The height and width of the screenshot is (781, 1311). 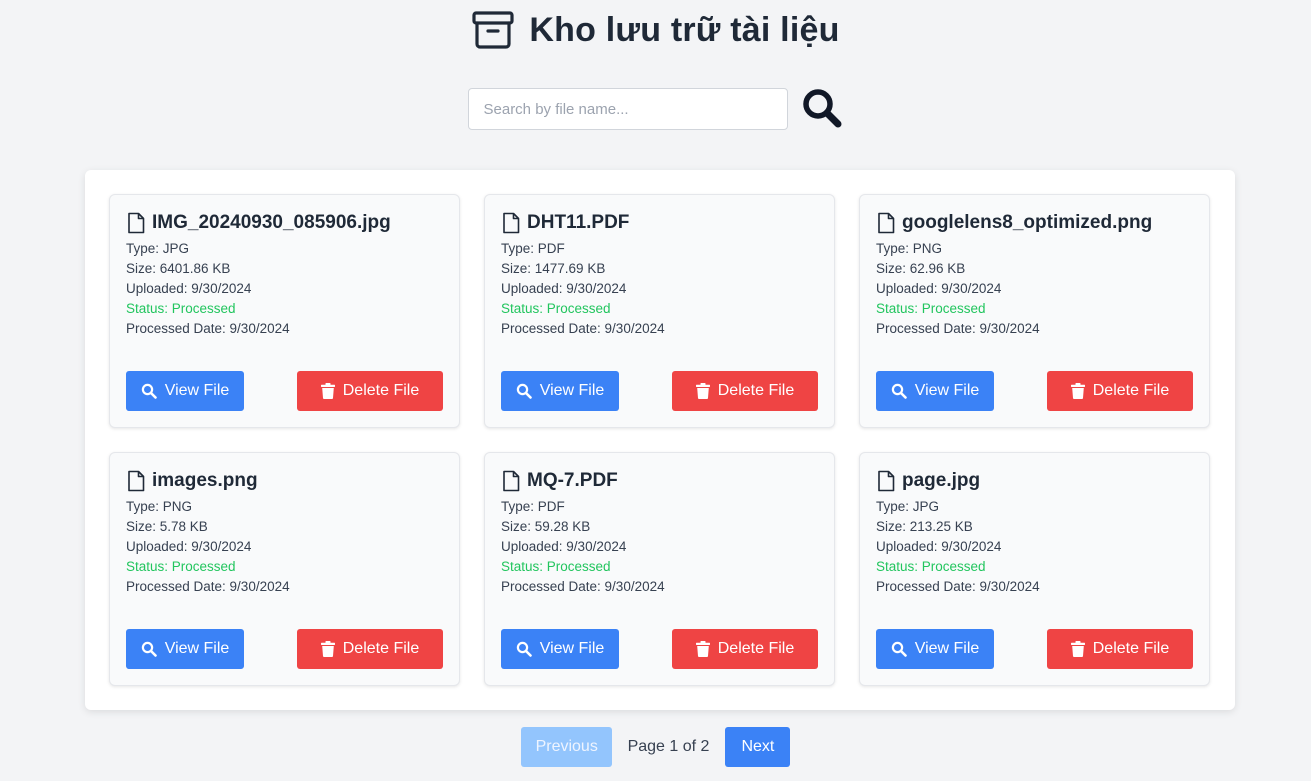 What do you see at coordinates (655, 747) in the screenshot?
I see `pagination: Previous Page 1 of 2 Next` at bounding box center [655, 747].